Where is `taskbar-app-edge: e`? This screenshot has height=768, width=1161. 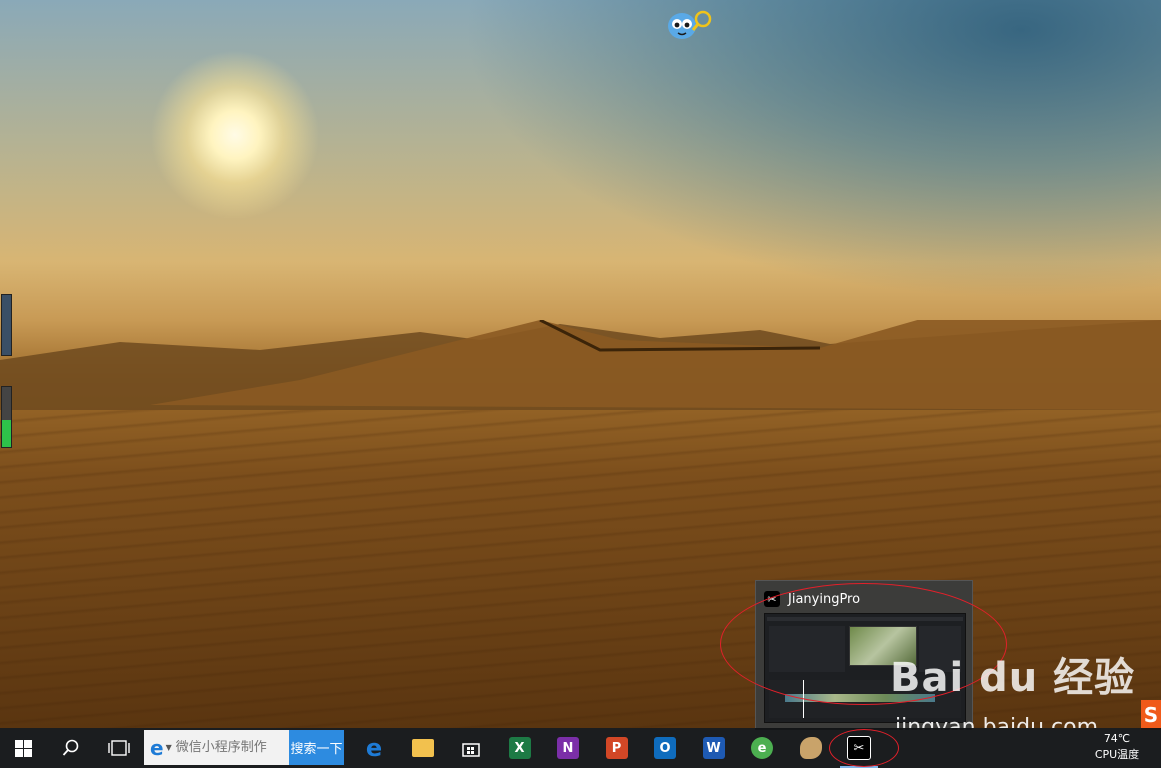 taskbar-app-edge: e is located at coordinates (374, 748).